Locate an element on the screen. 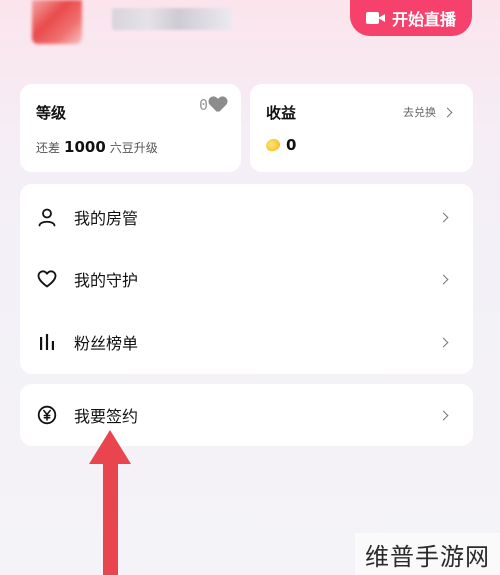 The image size is (500, 575). start-live-label: 开始直播 is located at coordinates (423, 19).